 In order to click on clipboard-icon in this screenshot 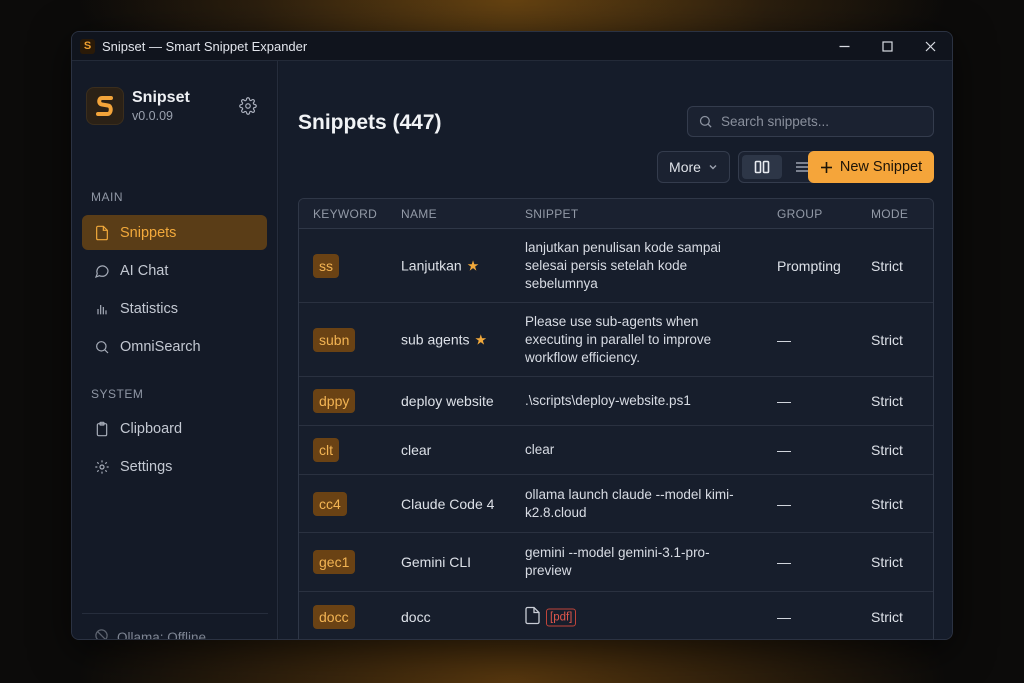, I will do `click(102, 429)`.